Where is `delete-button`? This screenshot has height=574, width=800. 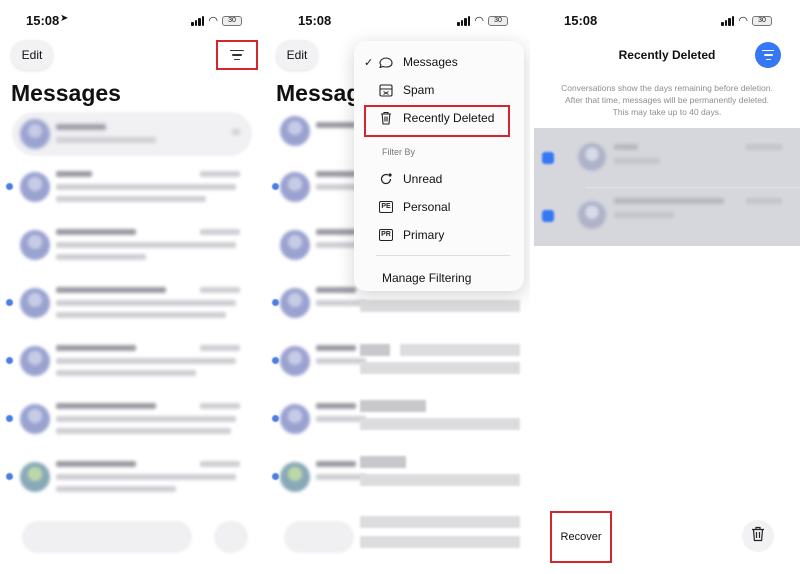
delete-button is located at coordinates (758, 536).